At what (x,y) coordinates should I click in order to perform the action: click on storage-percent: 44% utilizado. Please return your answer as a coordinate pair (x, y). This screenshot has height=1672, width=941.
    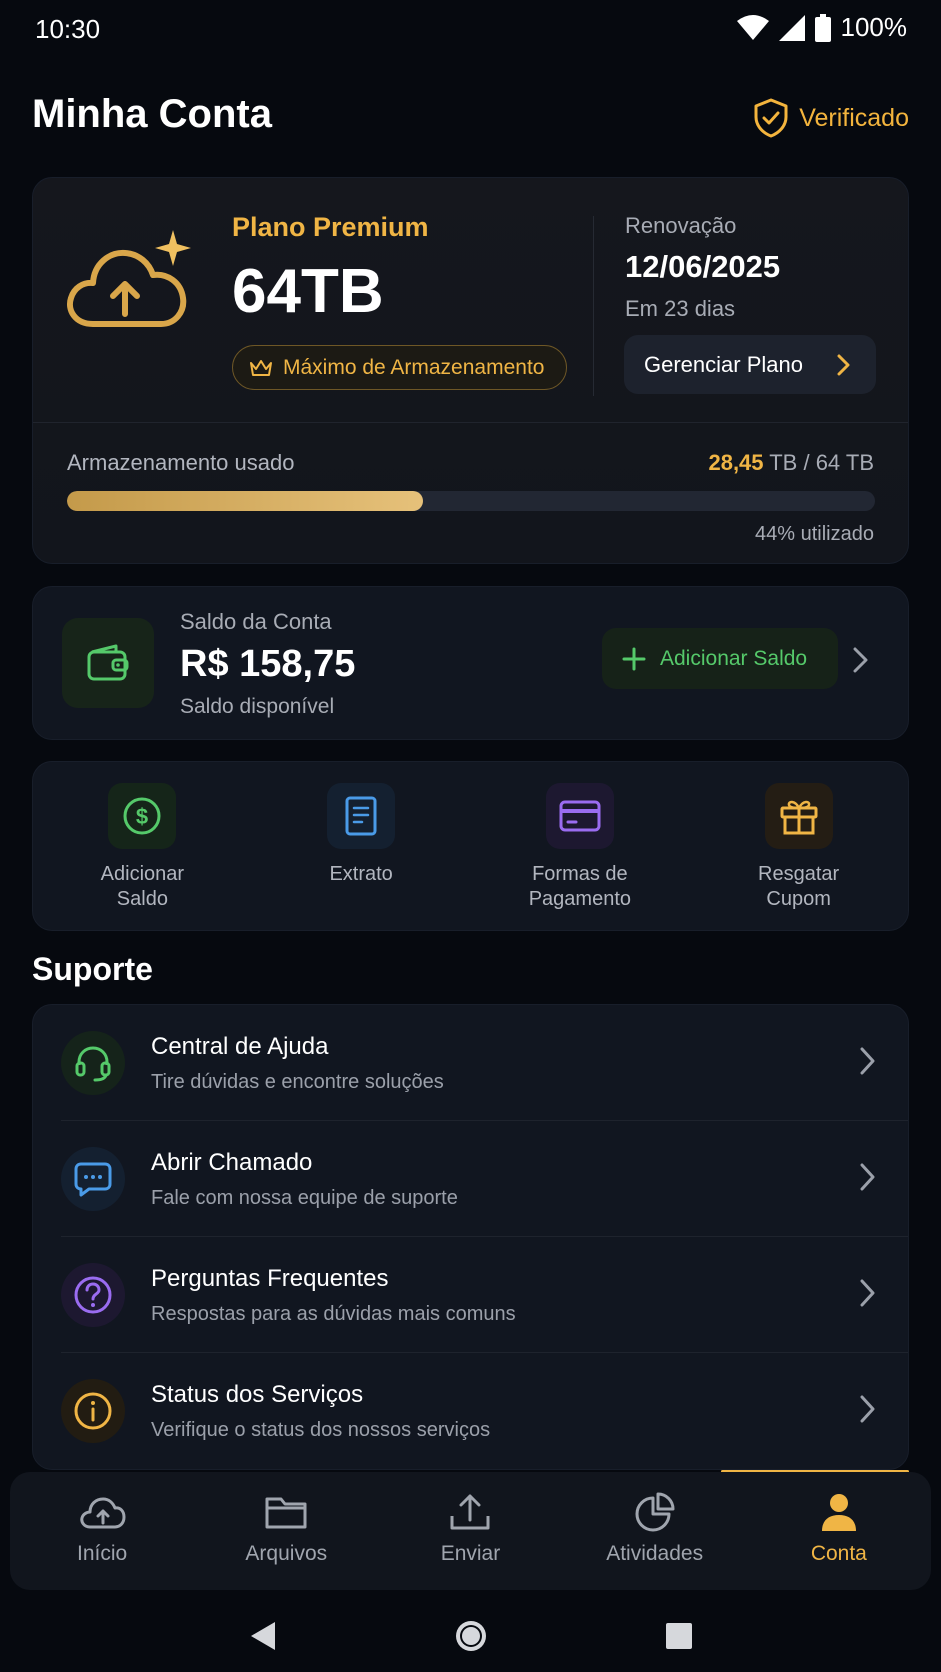
    Looking at the image, I should click on (814, 534).